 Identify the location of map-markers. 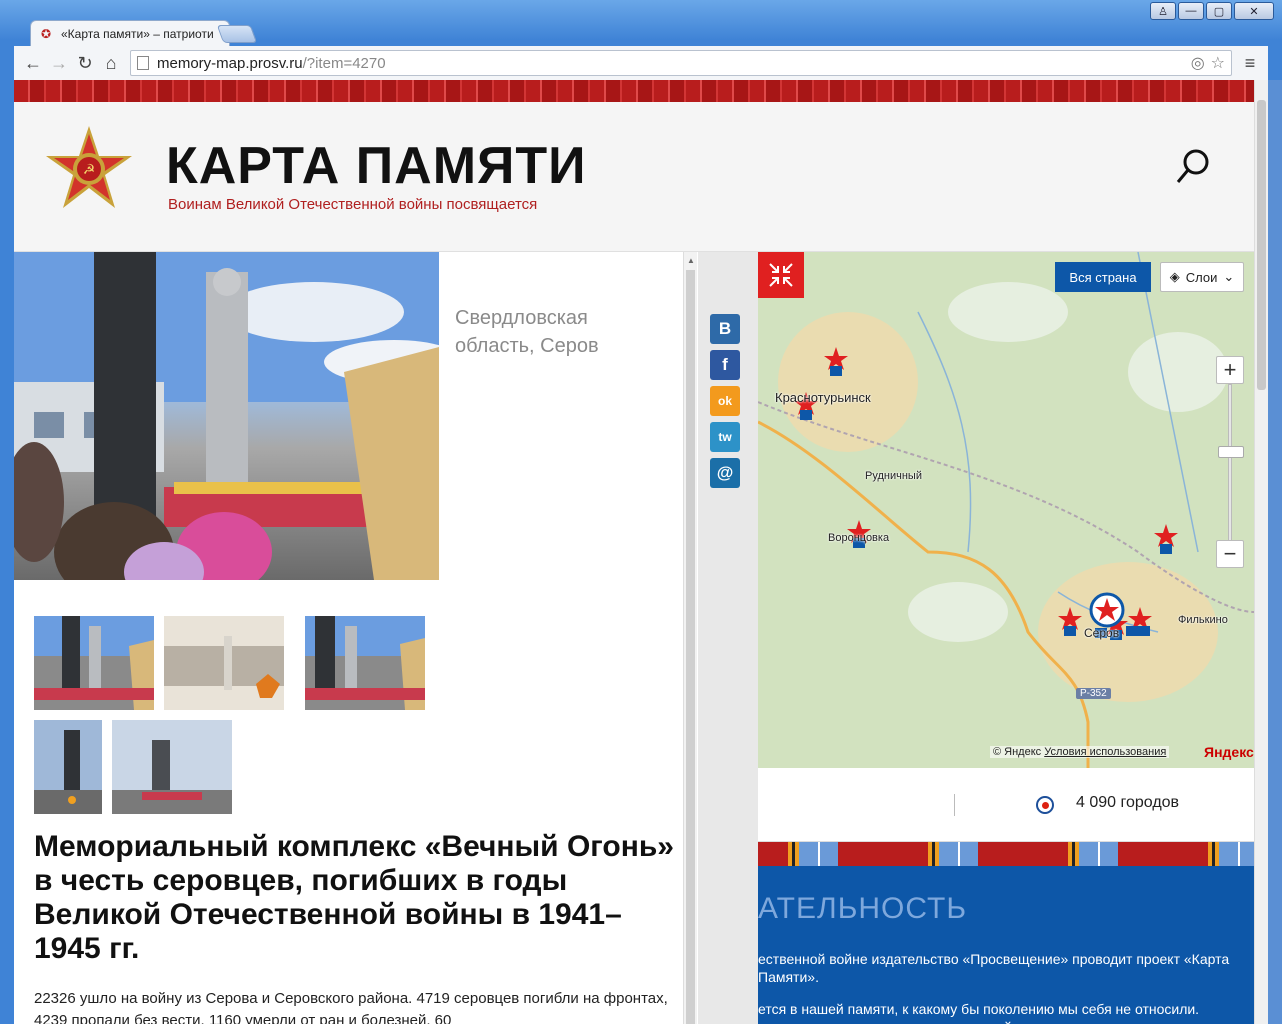
(986, 493).